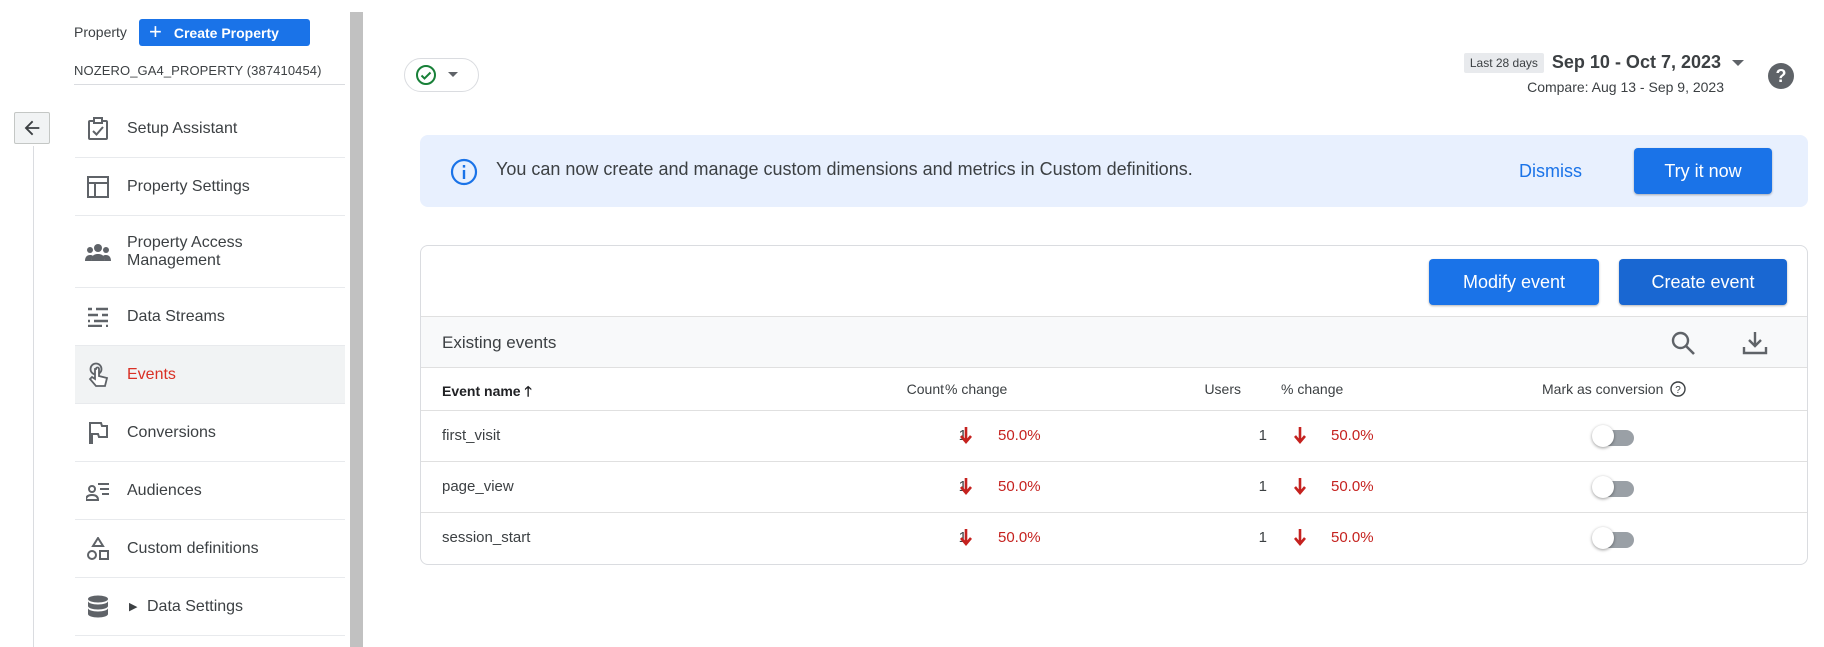 The height and width of the screenshot is (647, 1824). What do you see at coordinates (98, 491) in the screenshot?
I see `audience-icon` at bounding box center [98, 491].